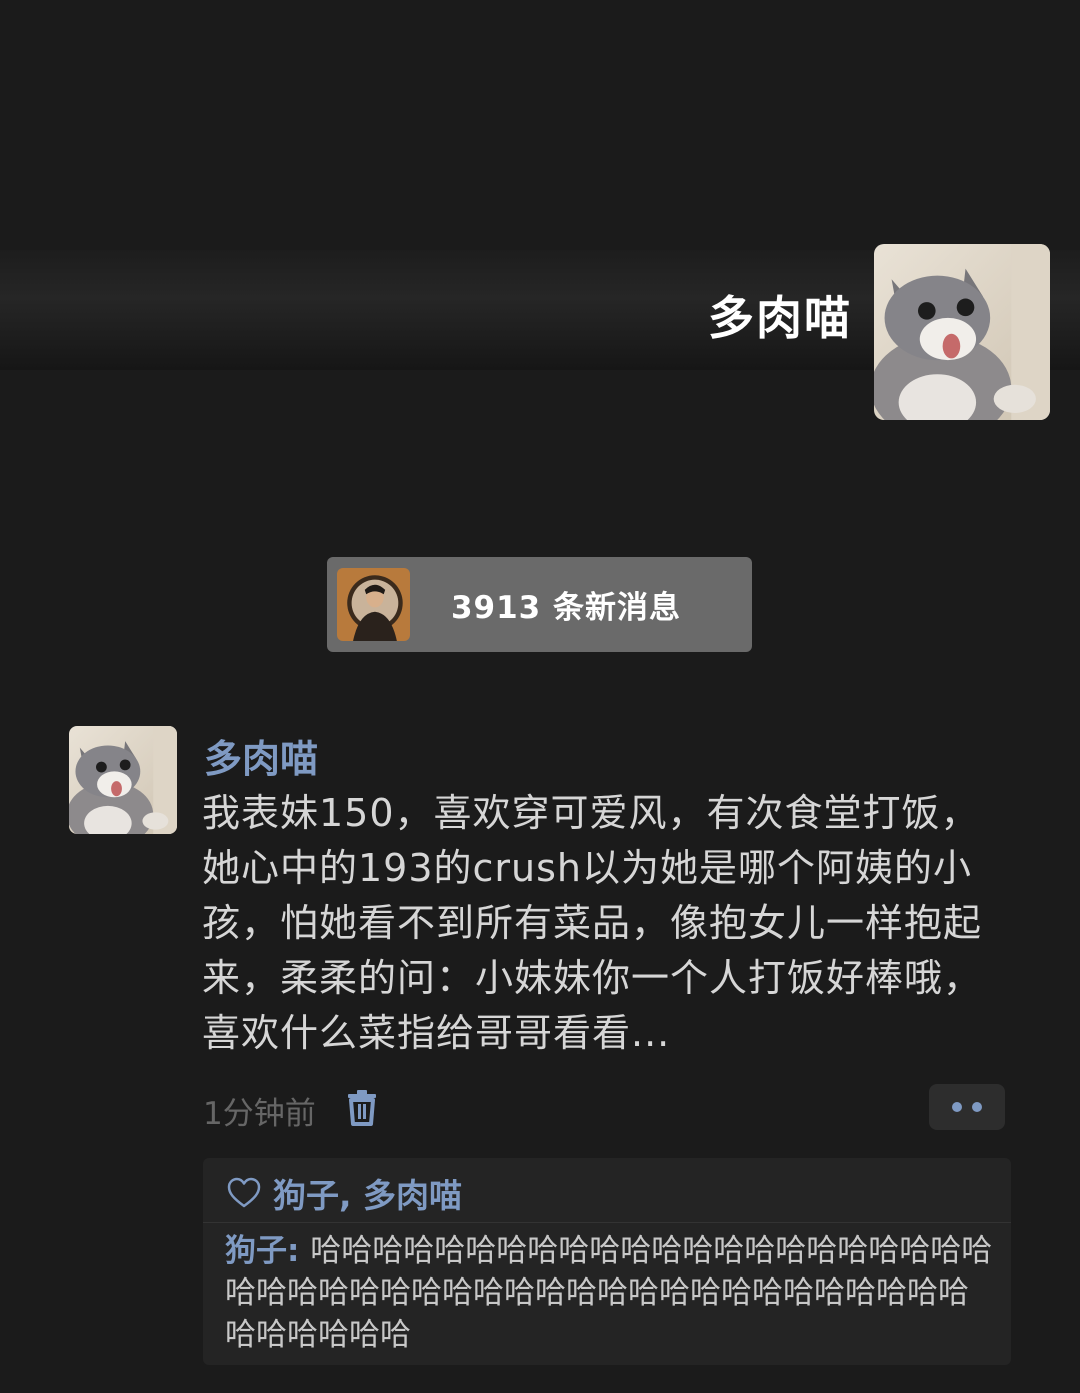 The height and width of the screenshot is (1393, 1080). What do you see at coordinates (244, 1192) in the screenshot?
I see `heart-outline-icon` at bounding box center [244, 1192].